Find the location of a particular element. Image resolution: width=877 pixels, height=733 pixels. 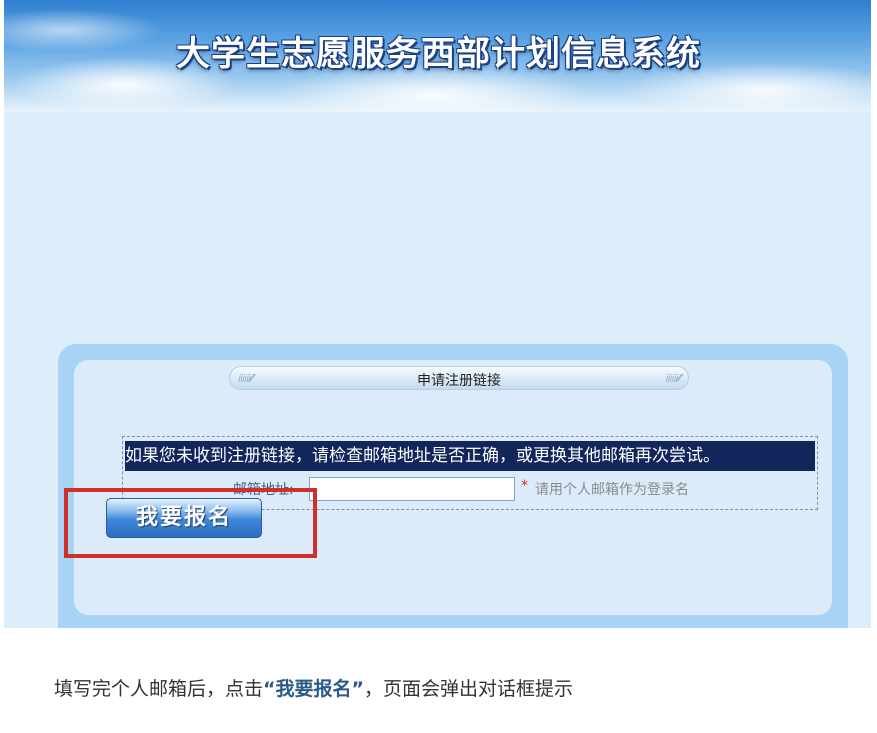

required-mark: * is located at coordinates (524, 486).